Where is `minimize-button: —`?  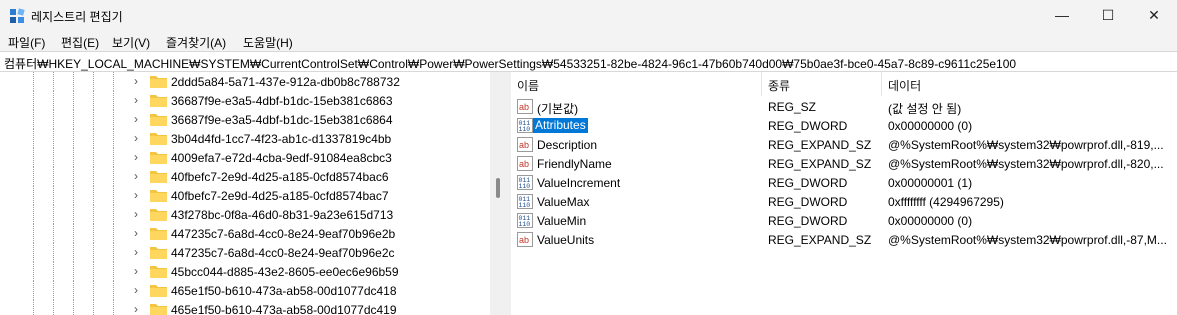
minimize-button: — is located at coordinates (1062, 15).